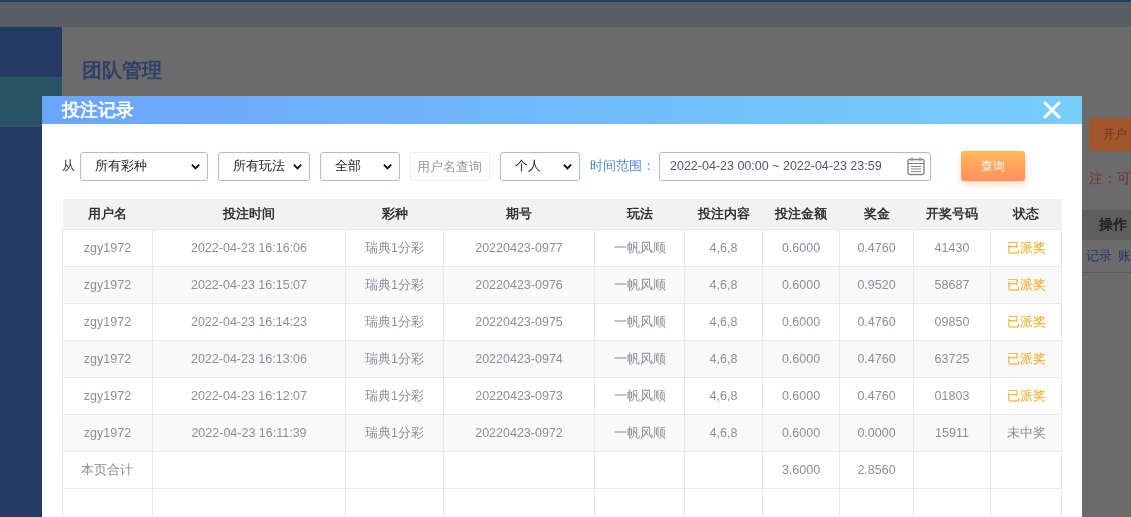 The height and width of the screenshot is (517, 1131). What do you see at coordinates (144, 166) in the screenshot?
I see `lottery-select: 所有彩种` at bounding box center [144, 166].